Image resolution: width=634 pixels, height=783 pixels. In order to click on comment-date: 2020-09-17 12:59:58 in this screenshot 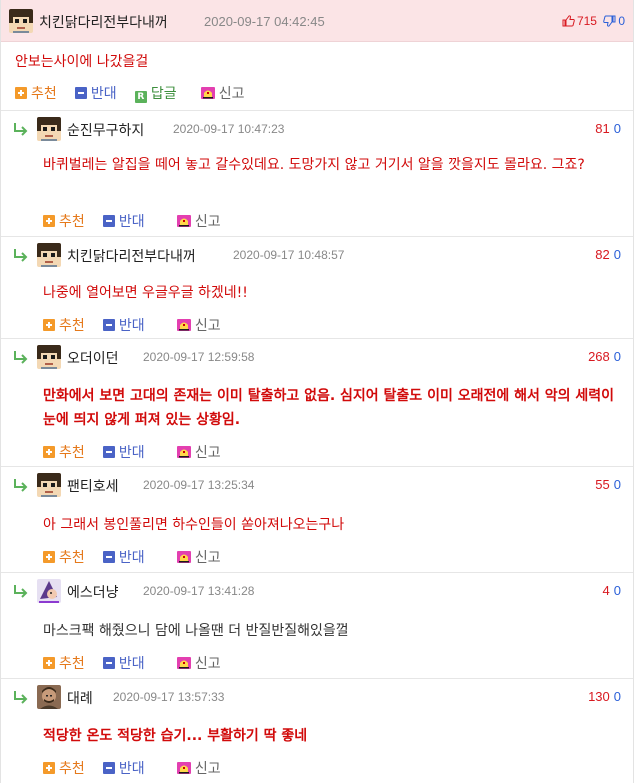, I will do `click(199, 357)`.